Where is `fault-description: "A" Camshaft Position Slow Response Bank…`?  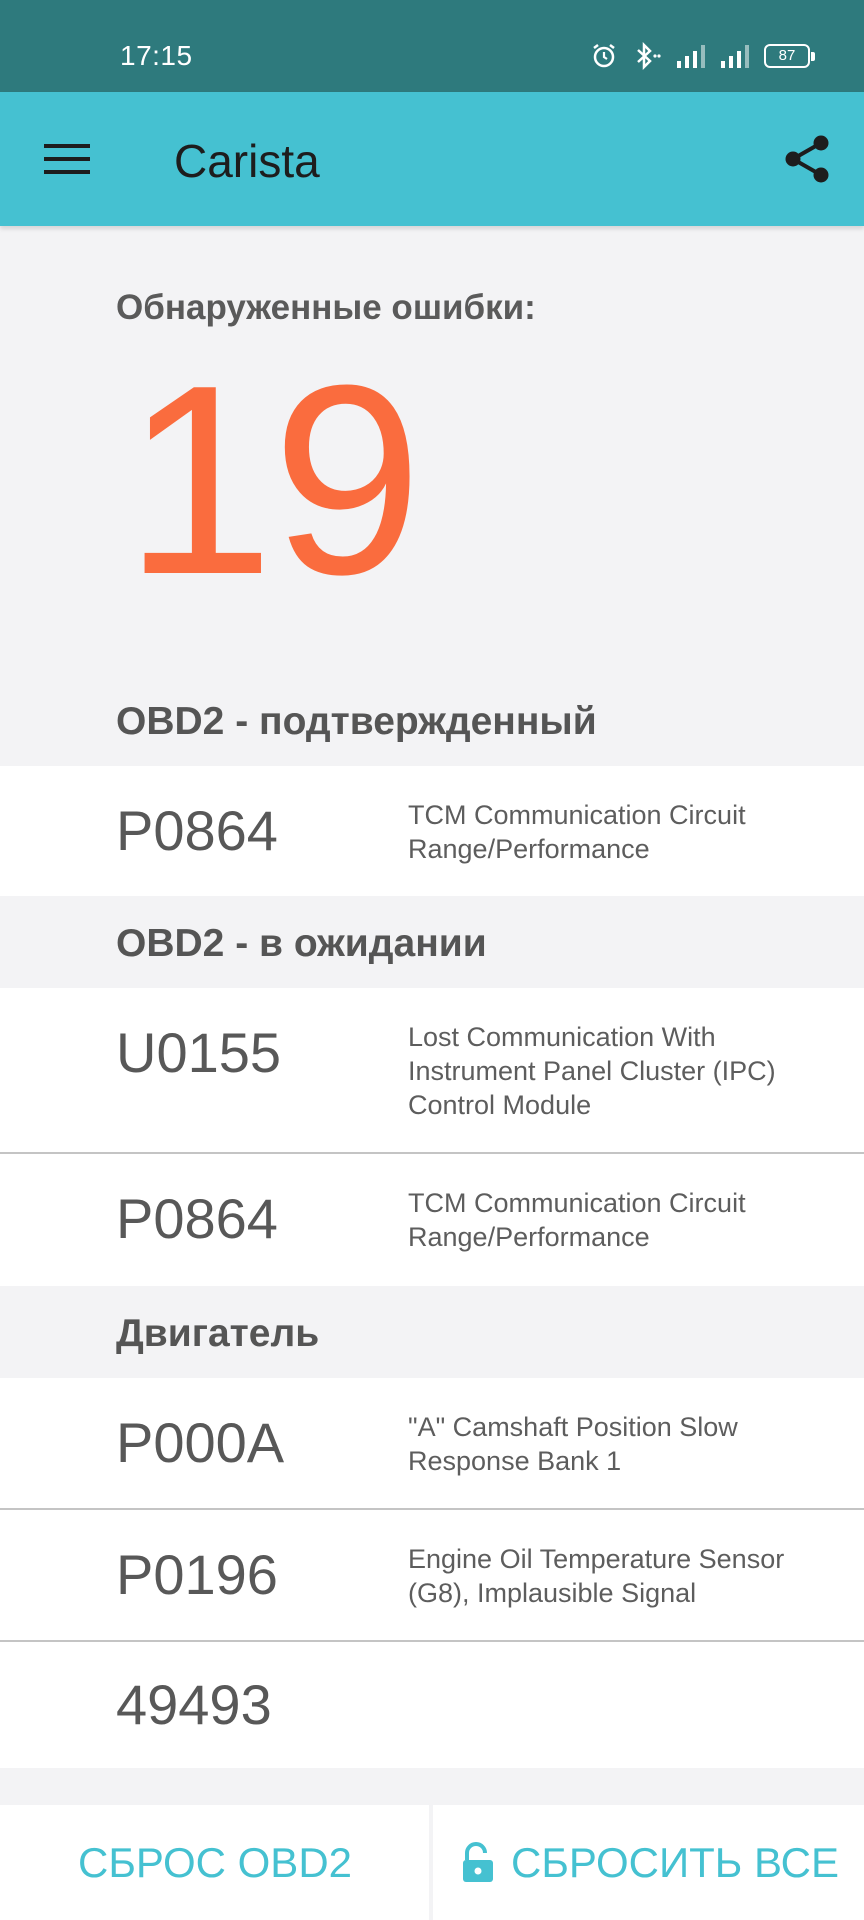
fault-description: "A" Camshaft Position Slow Response Bank… is located at coordinates (573, 1444).